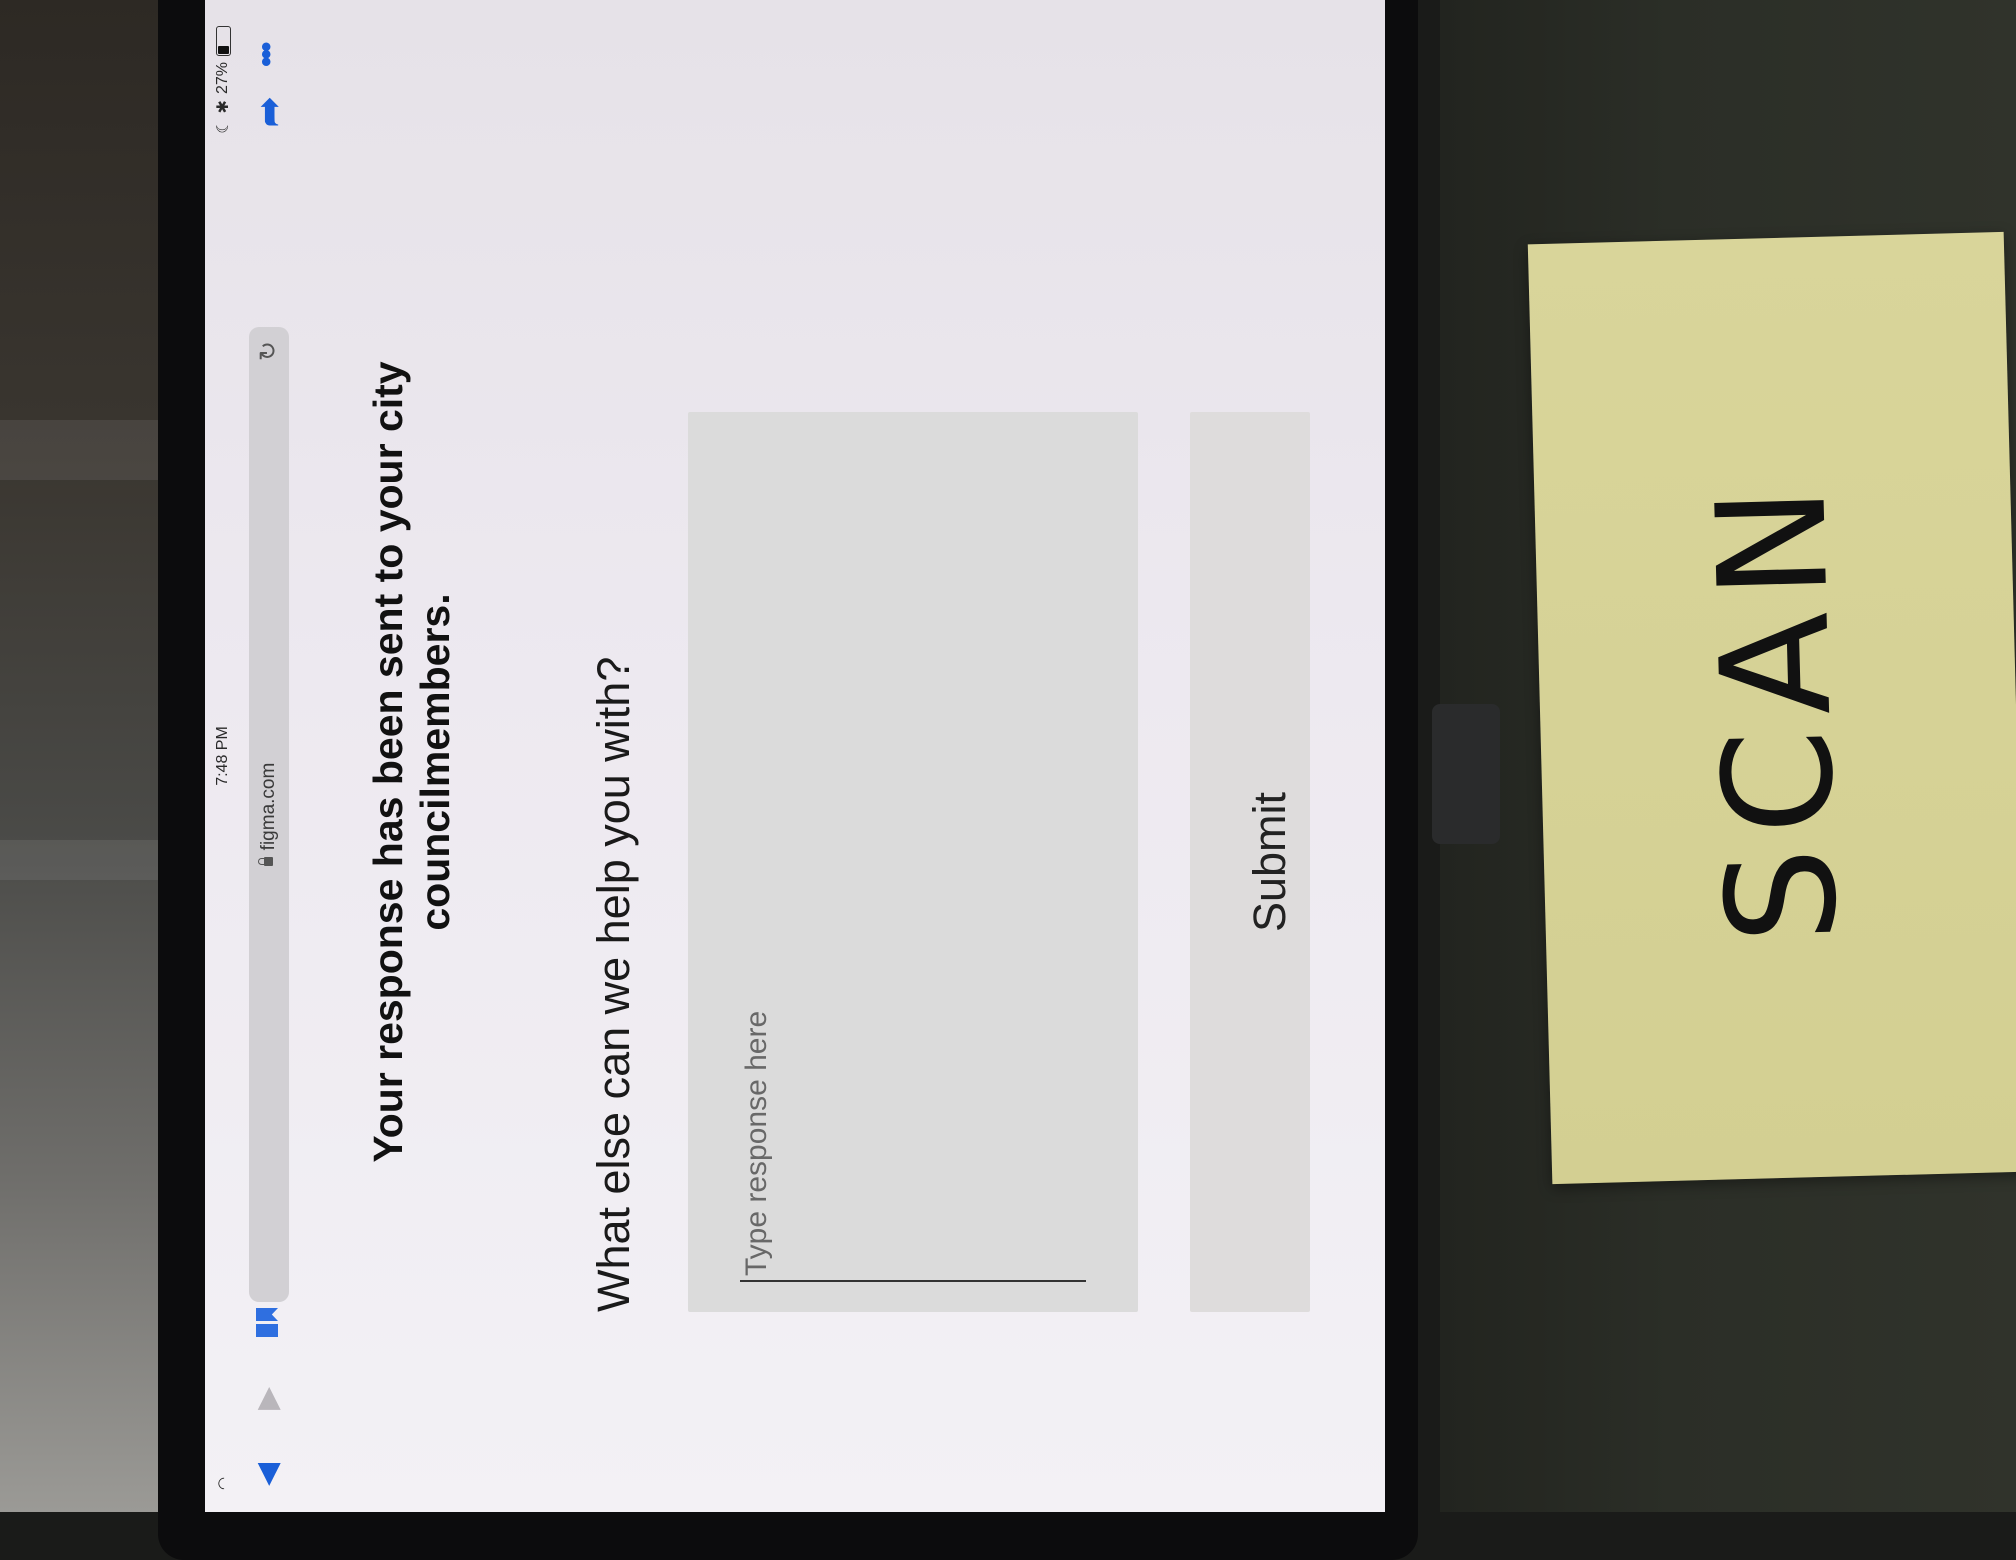 The image size is (2016, 1560). I want to click on address-bar: figma.com ↻, so click(269, 814).